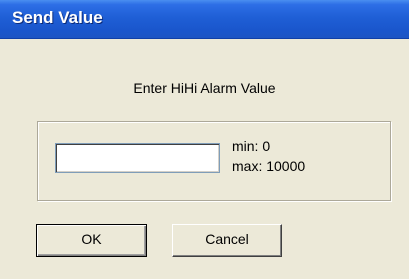  Describe the element at coordinates (91, 240) in the screenshot. I see `ok-button: OK` at that location.